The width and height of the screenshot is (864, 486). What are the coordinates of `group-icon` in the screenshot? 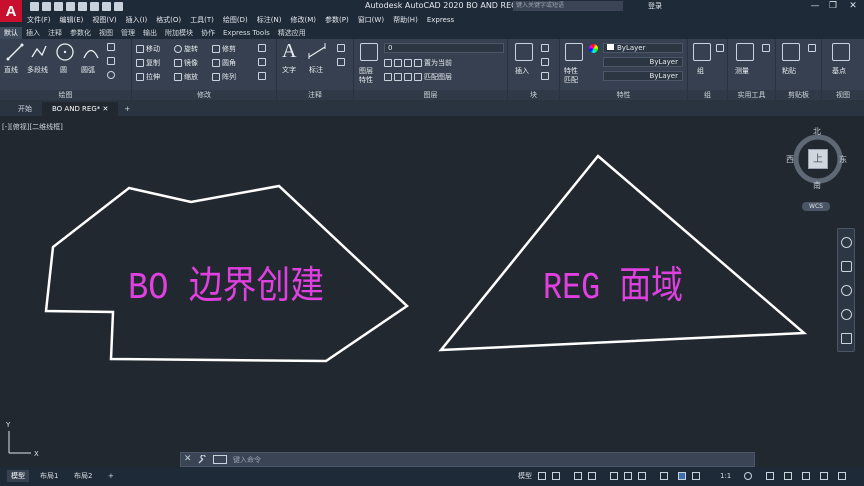 It's located at (702, 52).